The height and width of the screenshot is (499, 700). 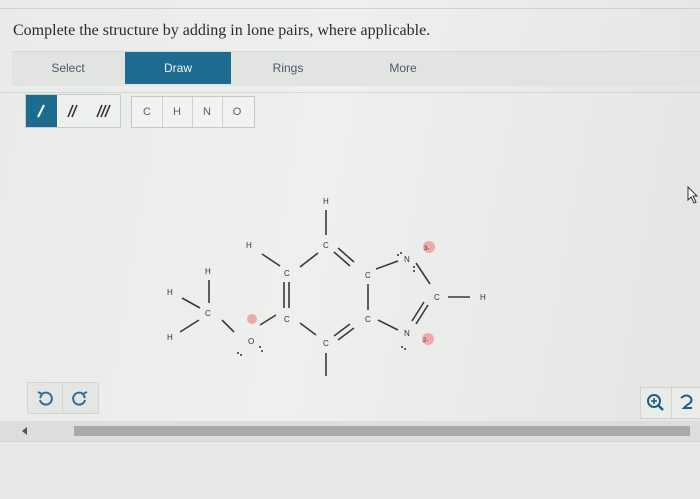 What do you see at coordinates (350, 8) in the screenshot?
I see `top-border` at bounding box center [350, 8].